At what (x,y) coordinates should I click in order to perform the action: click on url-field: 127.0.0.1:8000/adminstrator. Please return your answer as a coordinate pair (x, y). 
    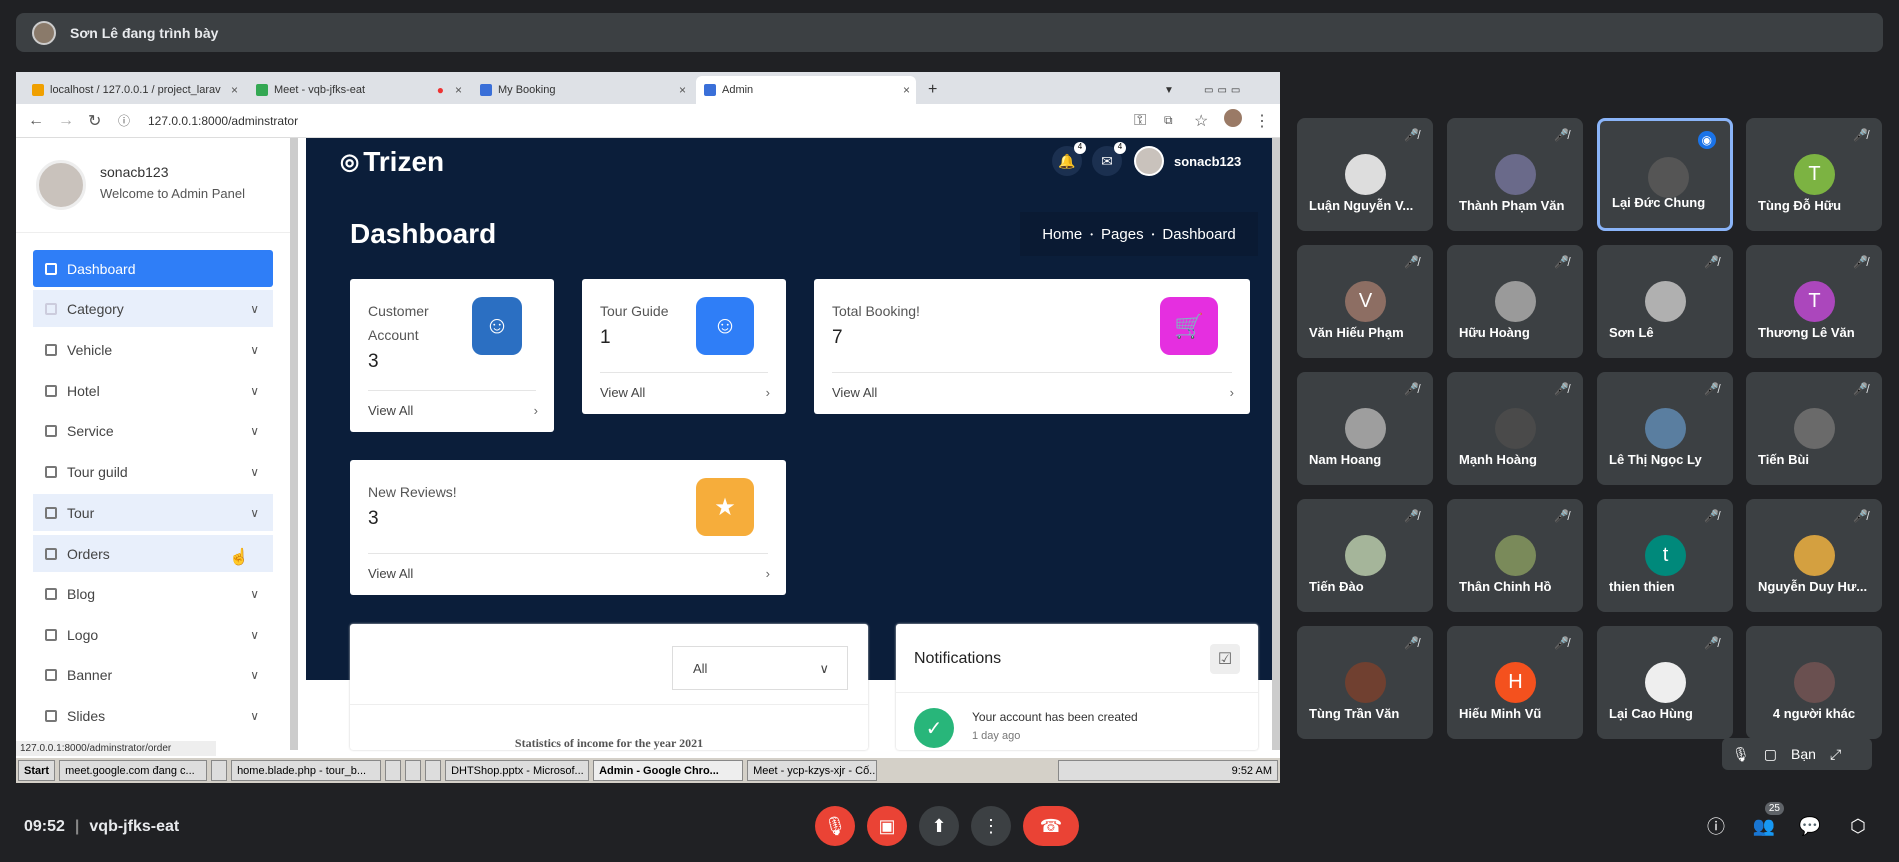
    Looking at the image, I should click on (223, 121).